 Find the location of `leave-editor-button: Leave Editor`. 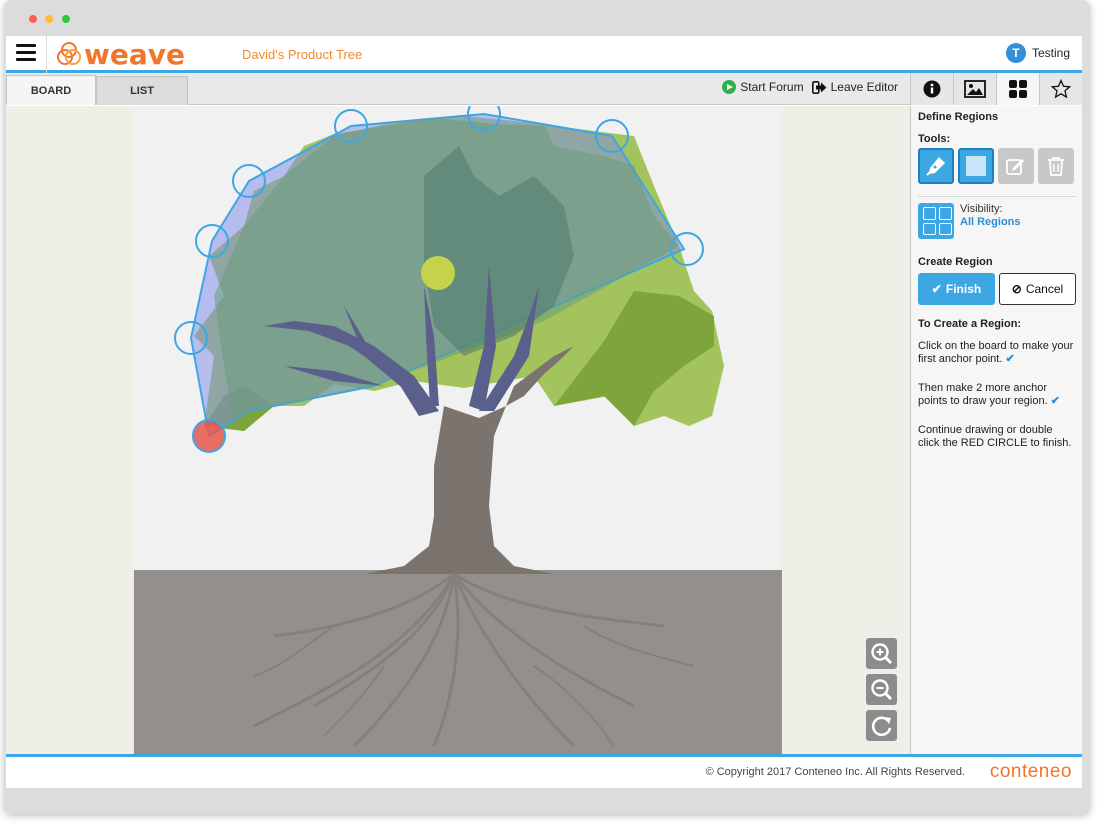

leave-editor-button: Leave Editor is located at coordinates (854, 87).